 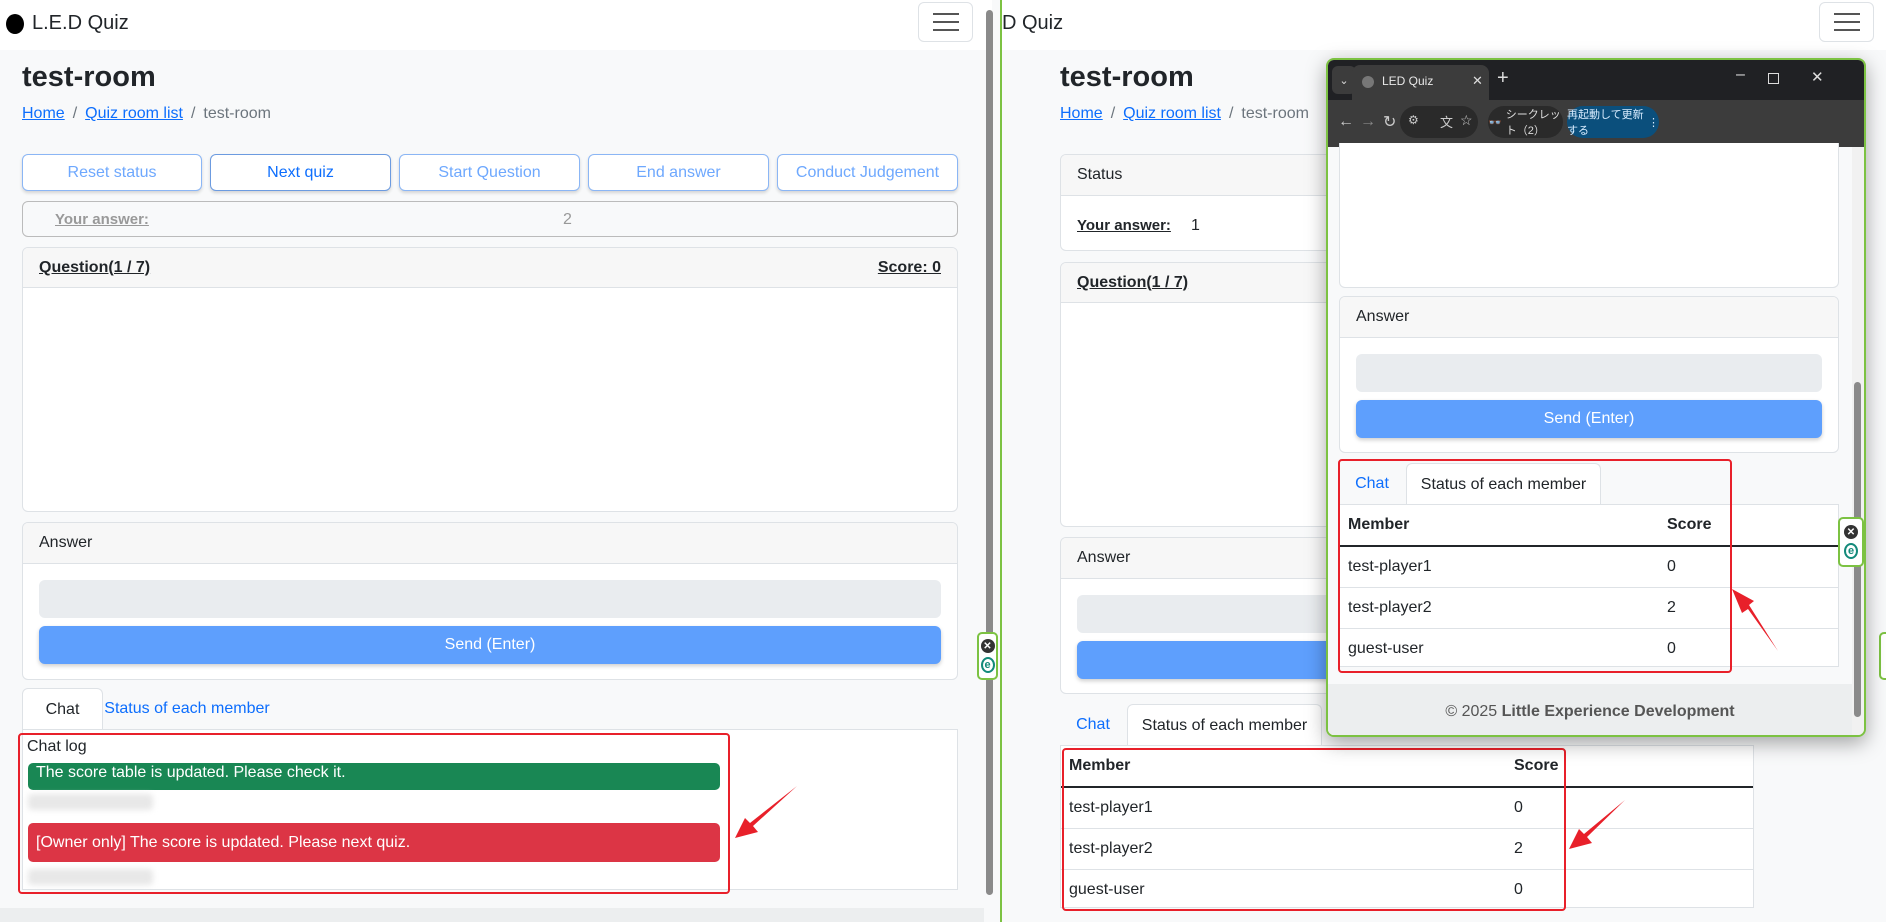 What do you see at coordinates (1589, 215) in the screenshot?
I see `question-card` at bounding box center [1589, 215].